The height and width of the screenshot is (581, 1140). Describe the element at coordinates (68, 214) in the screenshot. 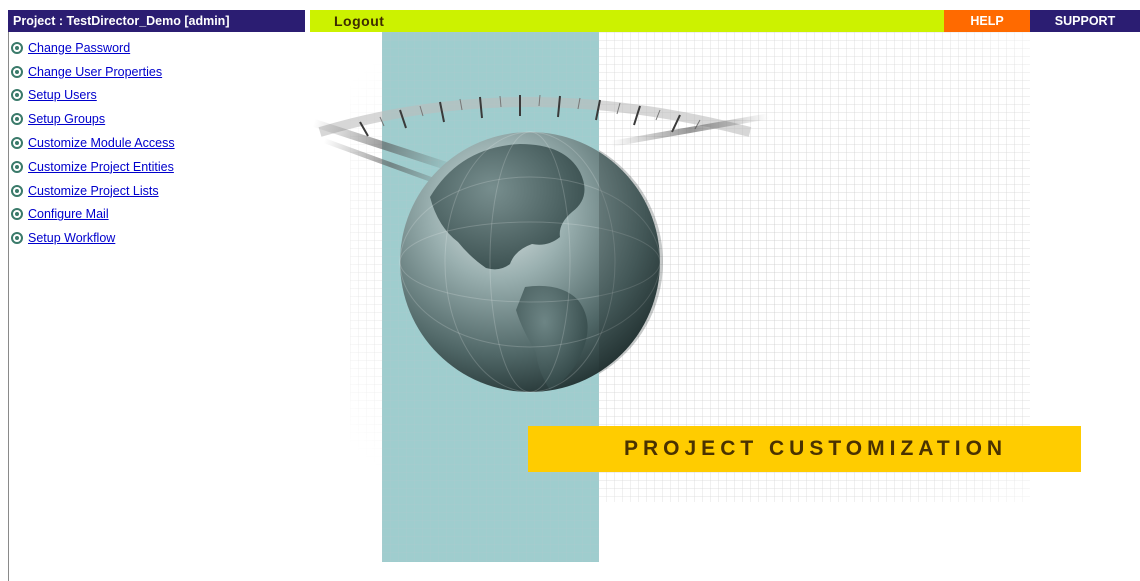

I see `sidebar-item-label: Configure Mail` at that location.